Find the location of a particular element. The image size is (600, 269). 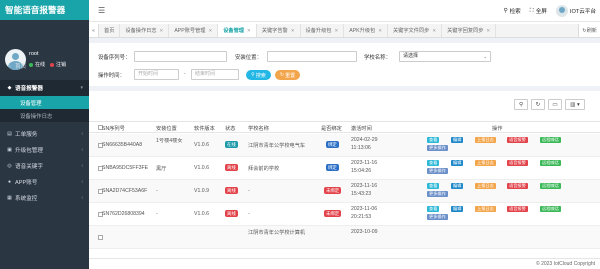

row-checkbox is located at coordinates (100, 237).